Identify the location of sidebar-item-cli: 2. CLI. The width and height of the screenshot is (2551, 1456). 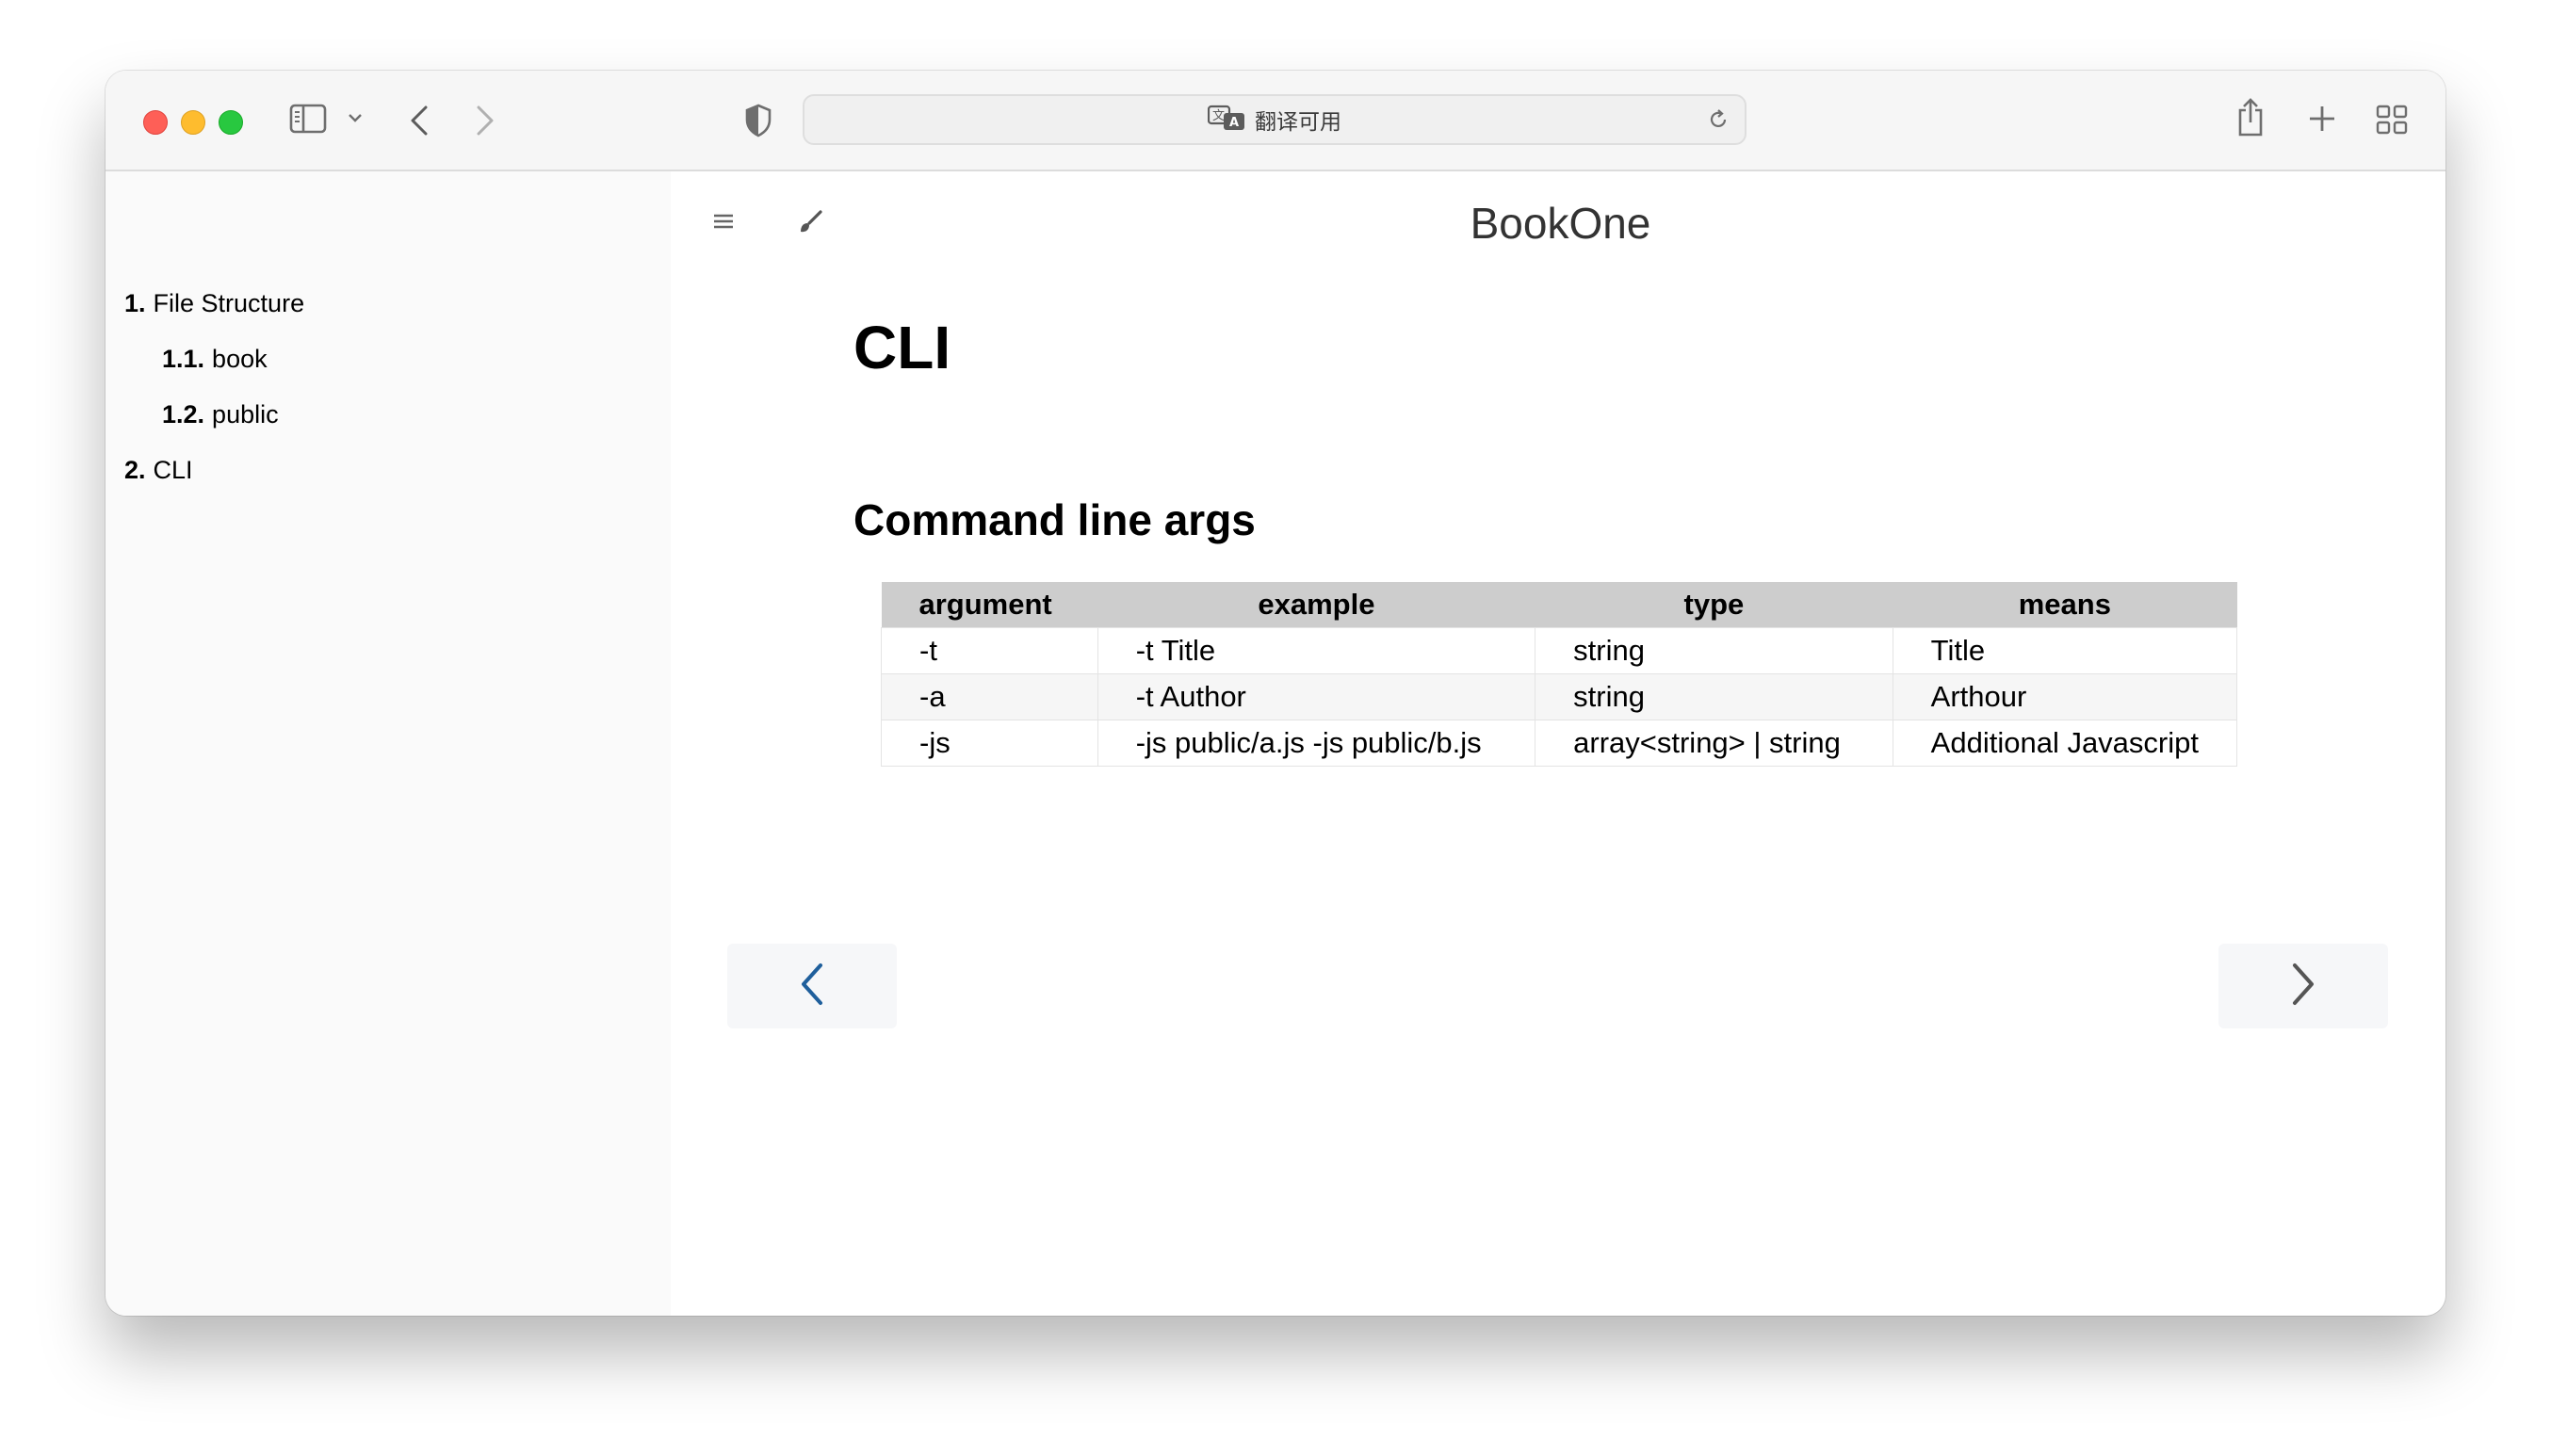
(159, 470).